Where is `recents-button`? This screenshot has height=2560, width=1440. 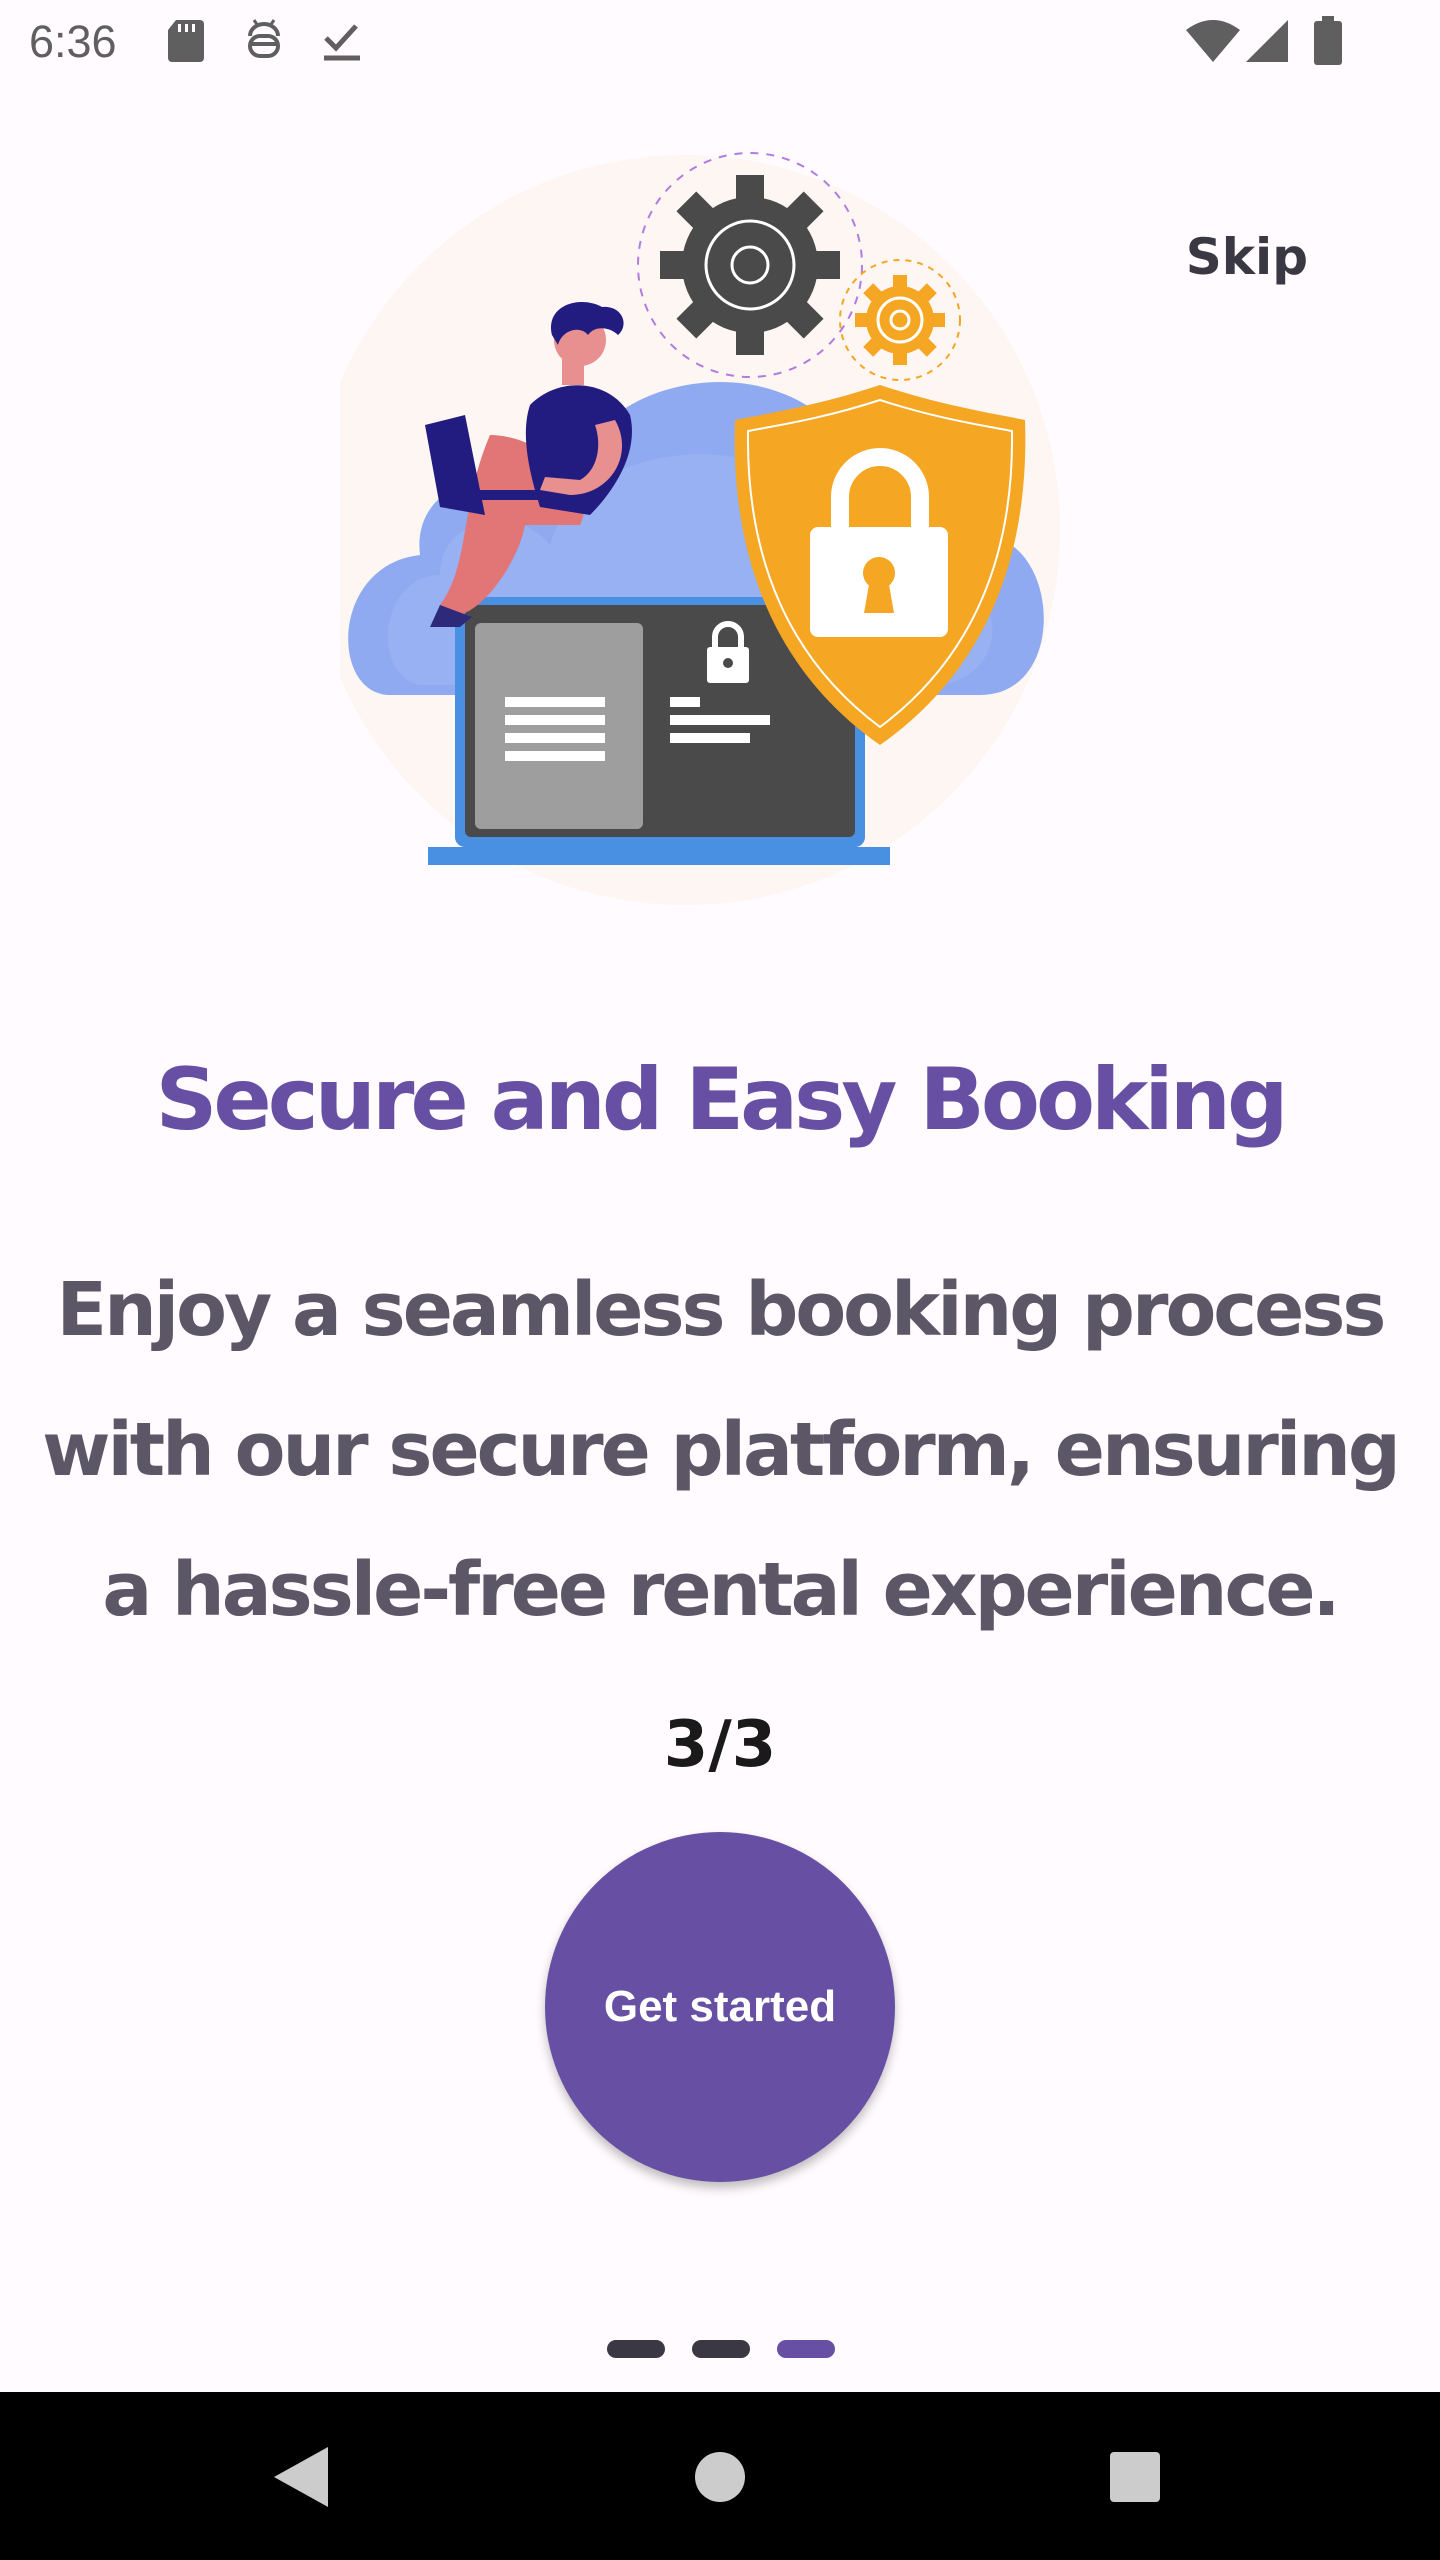 recents-button is located at coordinates (1135, 2477).